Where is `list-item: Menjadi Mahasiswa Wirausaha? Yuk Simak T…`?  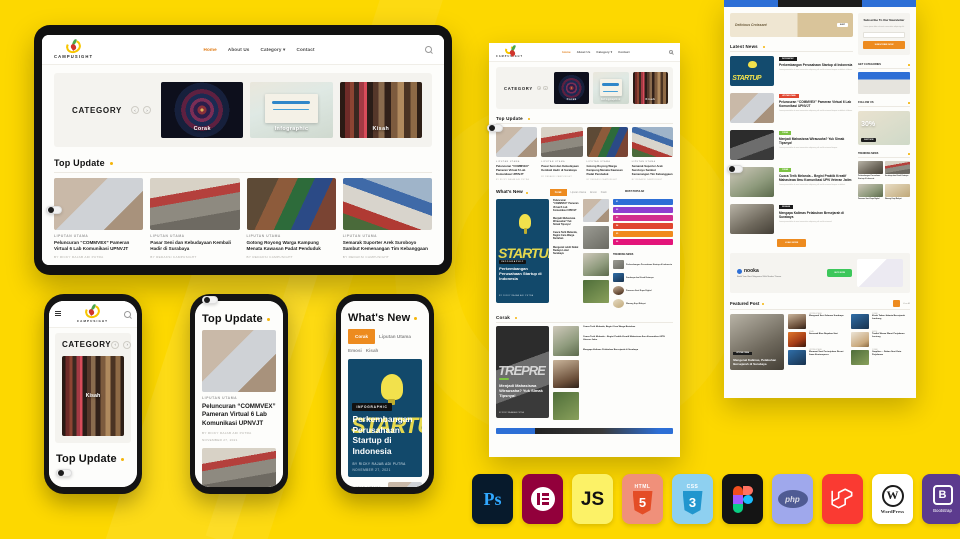 list-item: Menjadi Mahasiswa Wirausaha? Yuk Simak T… is located at coordinates (566, 221).